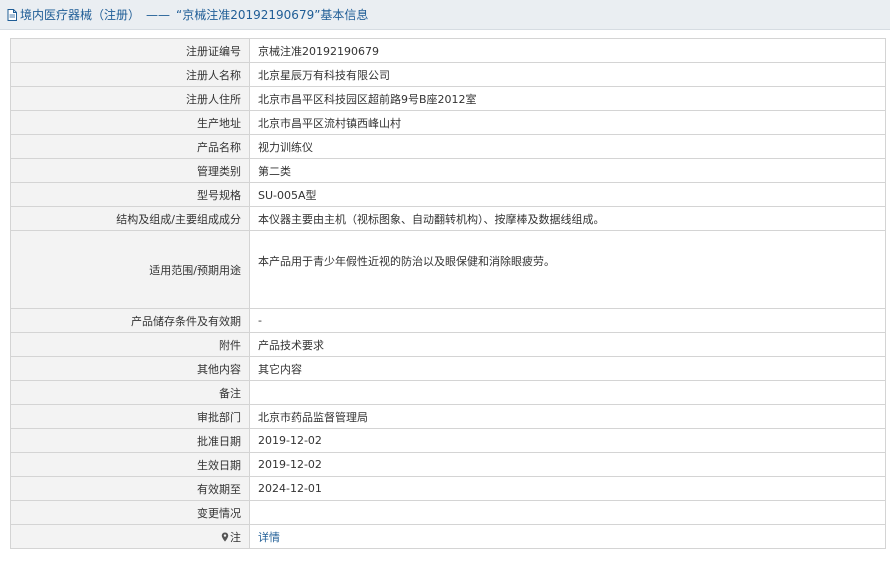 Image resolution: width=890 pixels, height=588 pixels. What do you see at coordinates (567, 98) in the screenshot?
I see `row-value: 北京市昌平区科技园区超前路9号B座2012室` at bounding box center [567, 98].